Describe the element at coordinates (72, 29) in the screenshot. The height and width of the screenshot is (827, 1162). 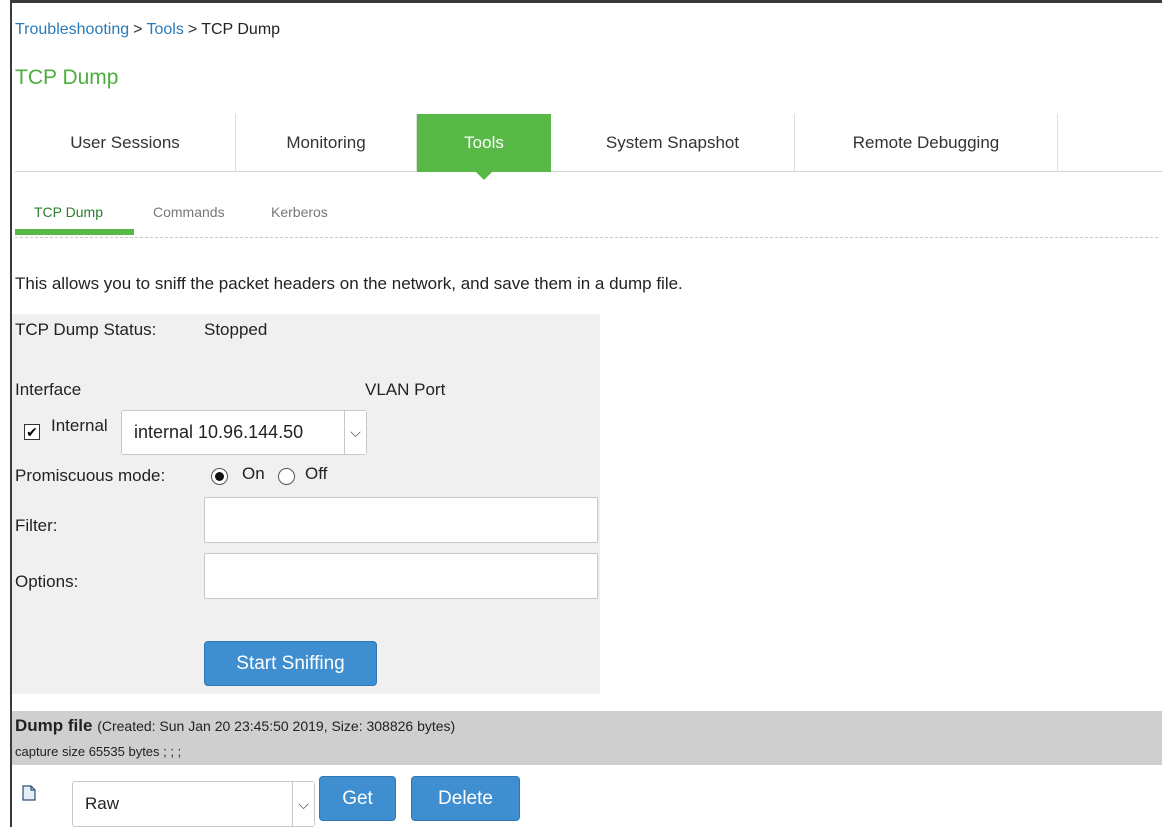
I see `breadcrumb-link-troubleshooting: Troubleshooting` at that location.